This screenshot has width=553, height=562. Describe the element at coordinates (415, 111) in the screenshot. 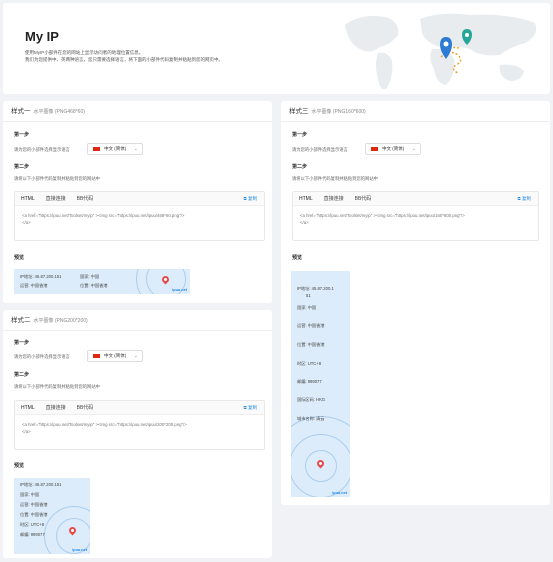

I see `card-title: 样式三 水平图像 (PNG160*600)` at that location.